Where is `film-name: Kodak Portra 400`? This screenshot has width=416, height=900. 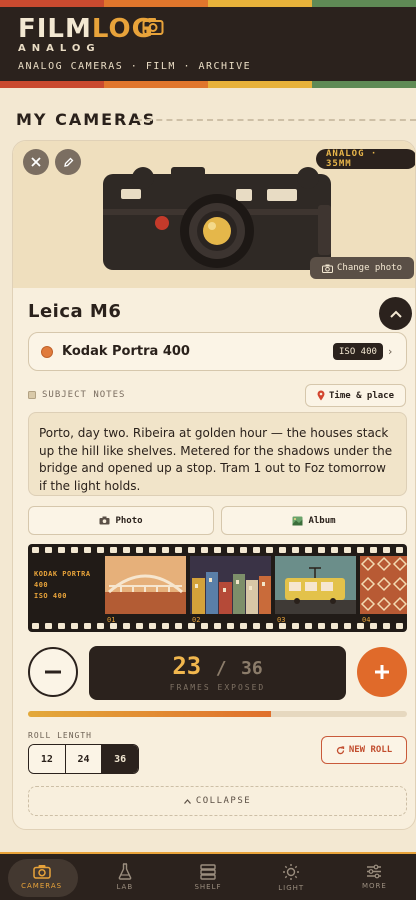 film-name: Kodak Portra 400 is located at coordinates (126, 351).